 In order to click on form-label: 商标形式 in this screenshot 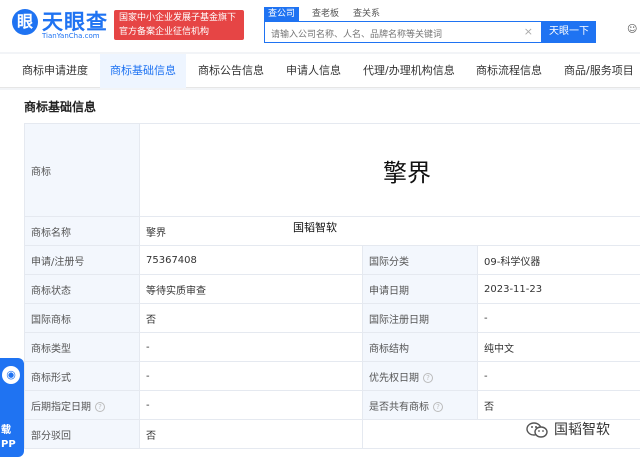, I will do `click(82, 376)`.